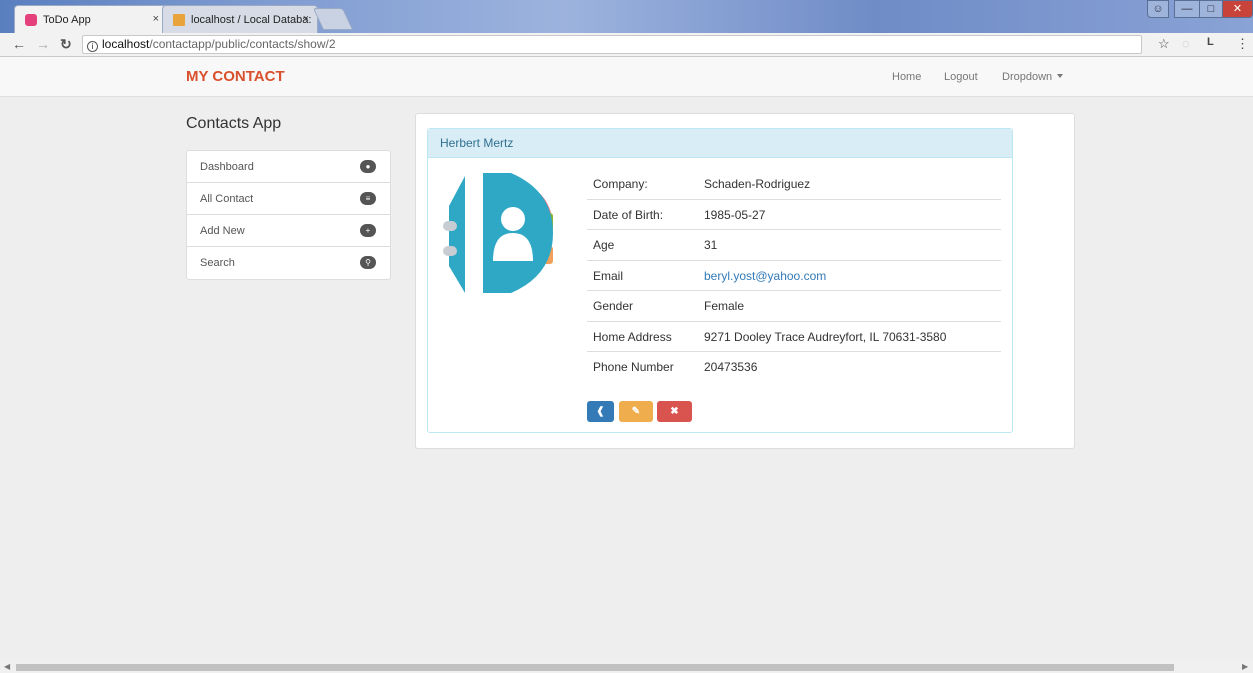 The height and width of the screenshot is (673, 1253). Describe the element at coordinates (731, 367) in the screenshot. I see `field-value: 20473536` at that location.